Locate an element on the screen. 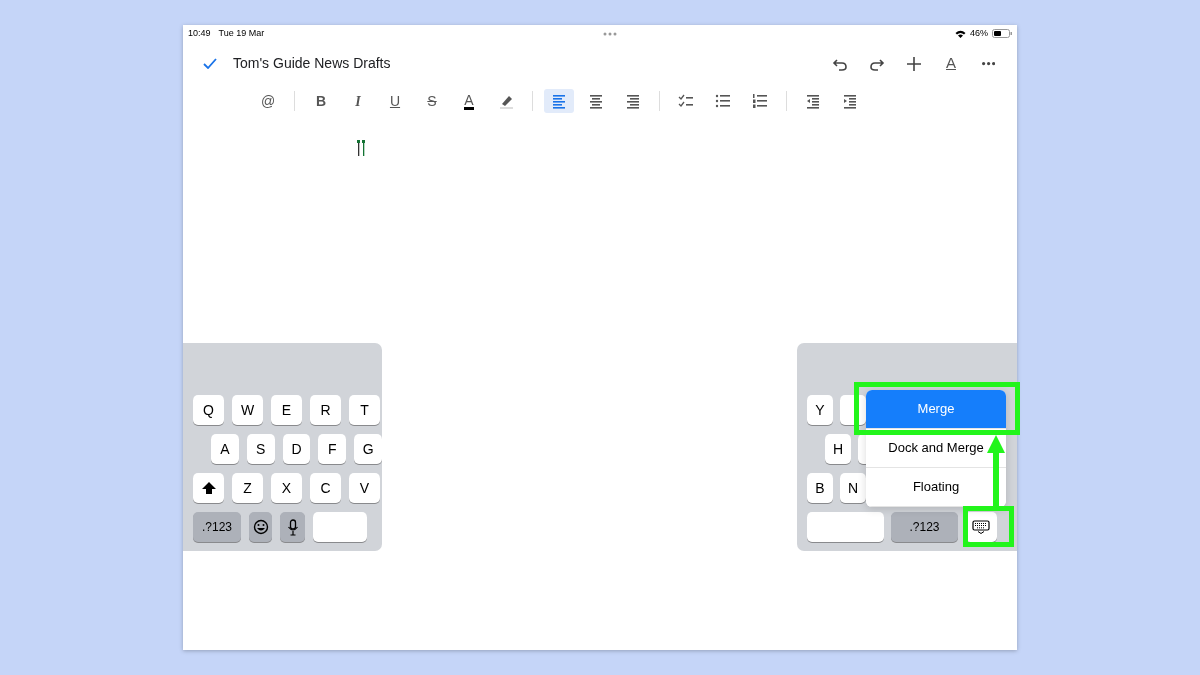  shift-key is located at coordinates (208, 488).